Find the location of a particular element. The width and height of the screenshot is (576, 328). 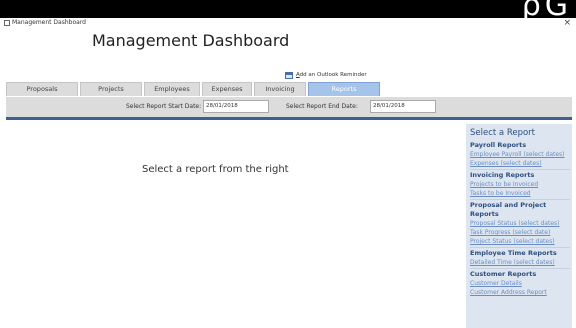

start-date-label: Select Report Start Date: is located at coordinates (164, 106).